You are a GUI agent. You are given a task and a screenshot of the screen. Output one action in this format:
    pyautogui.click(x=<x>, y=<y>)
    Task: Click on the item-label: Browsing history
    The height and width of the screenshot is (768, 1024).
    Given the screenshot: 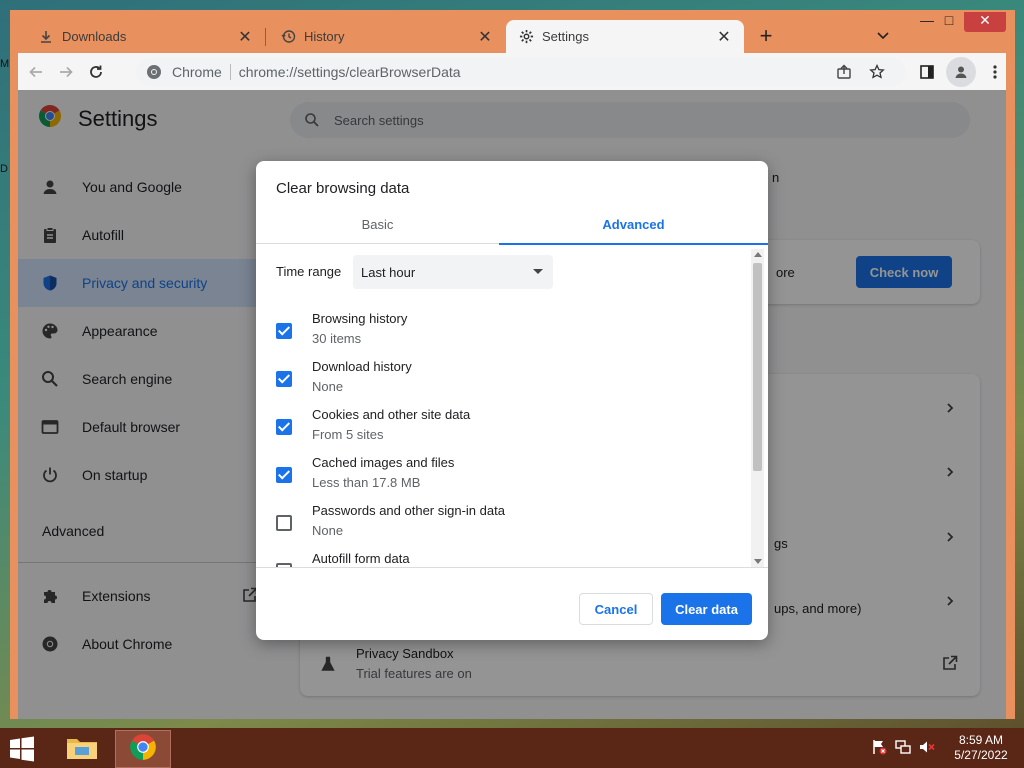 What is the action you would take?
    pyautogui.click(x=360, y=318)
    